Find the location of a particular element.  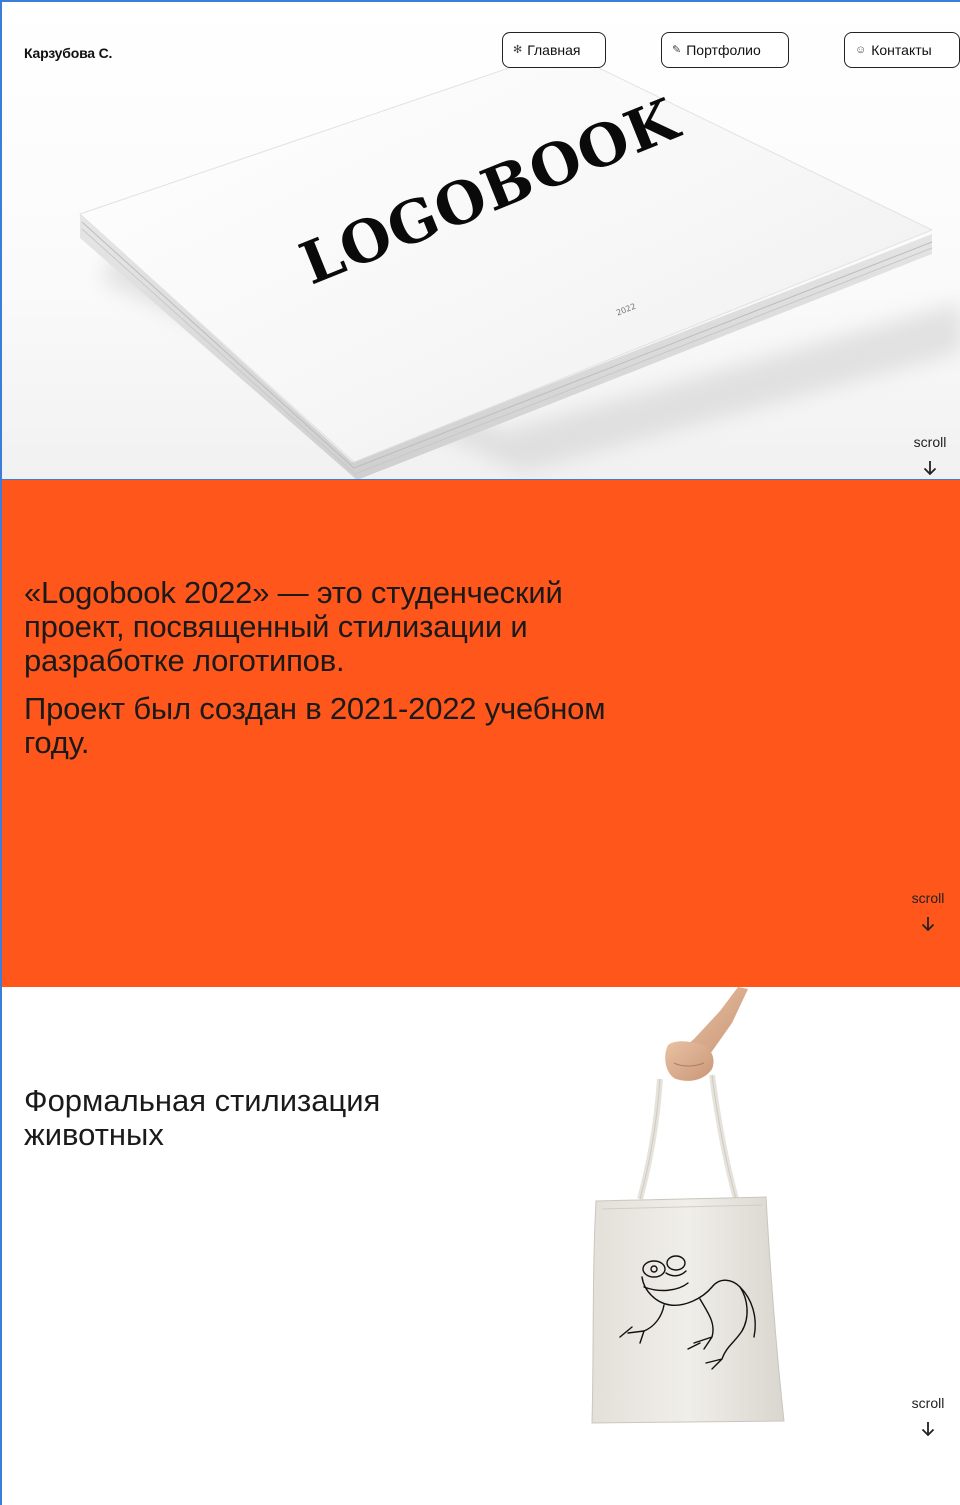

nav-contacts-label: Контакты is located at coordinates (901, 49).